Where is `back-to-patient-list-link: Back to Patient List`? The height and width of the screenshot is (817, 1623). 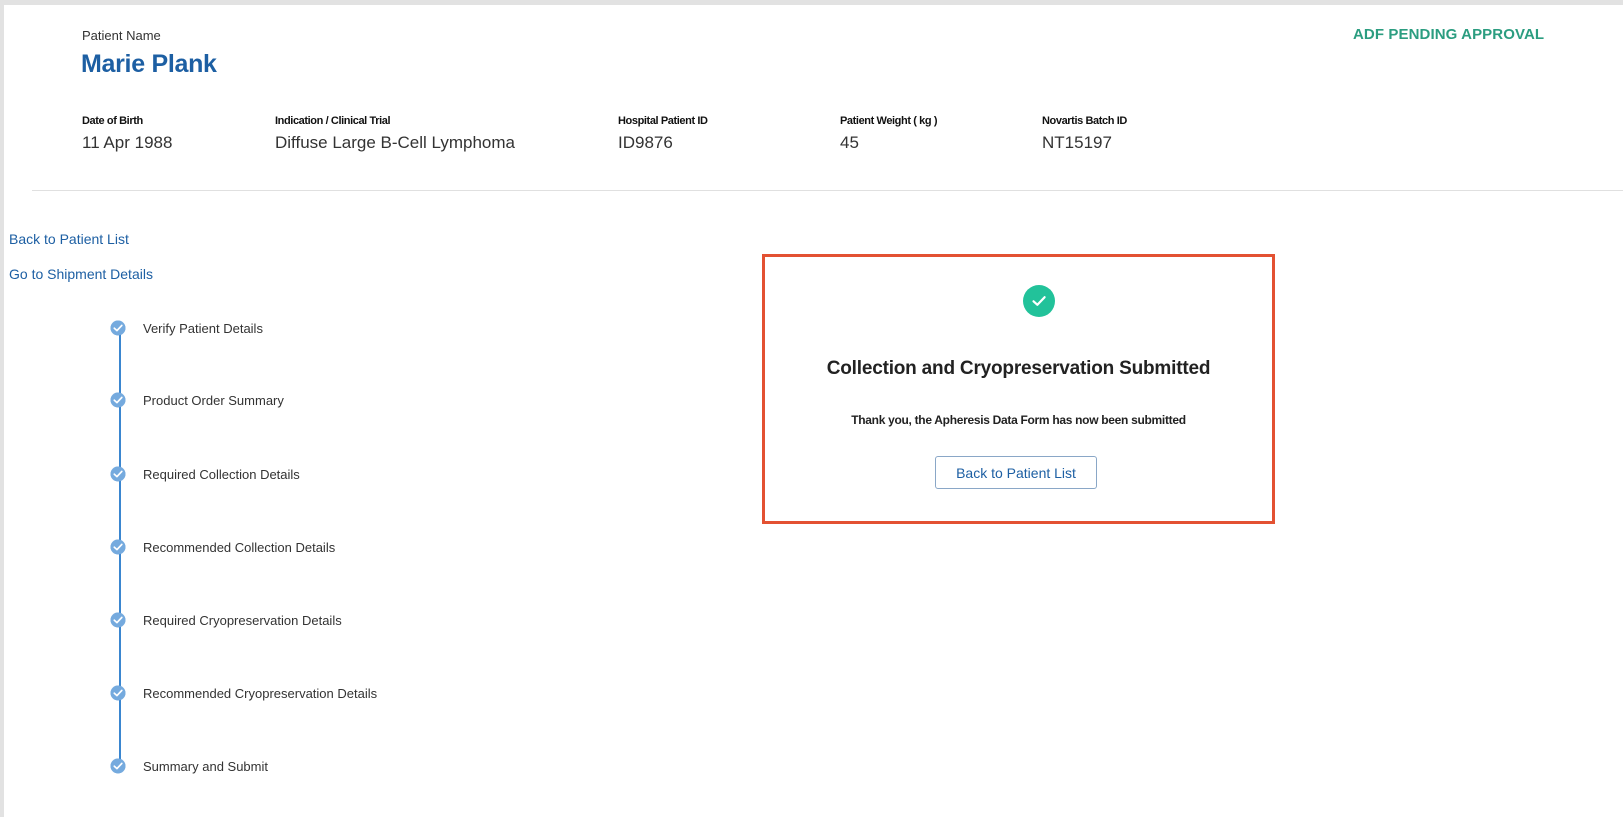
back-to-patient-list-link: Back to Patient List is located at coordinates (69, 239).